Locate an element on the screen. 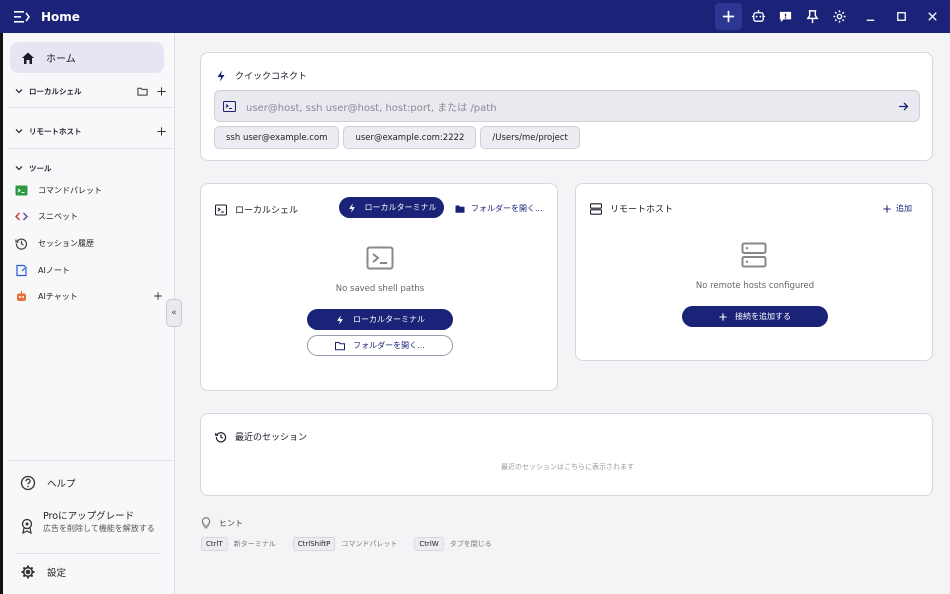 Image resolution: width=950 pixels, height=594 pixels. chat-alert-icon is located at coordinates (785, 17).